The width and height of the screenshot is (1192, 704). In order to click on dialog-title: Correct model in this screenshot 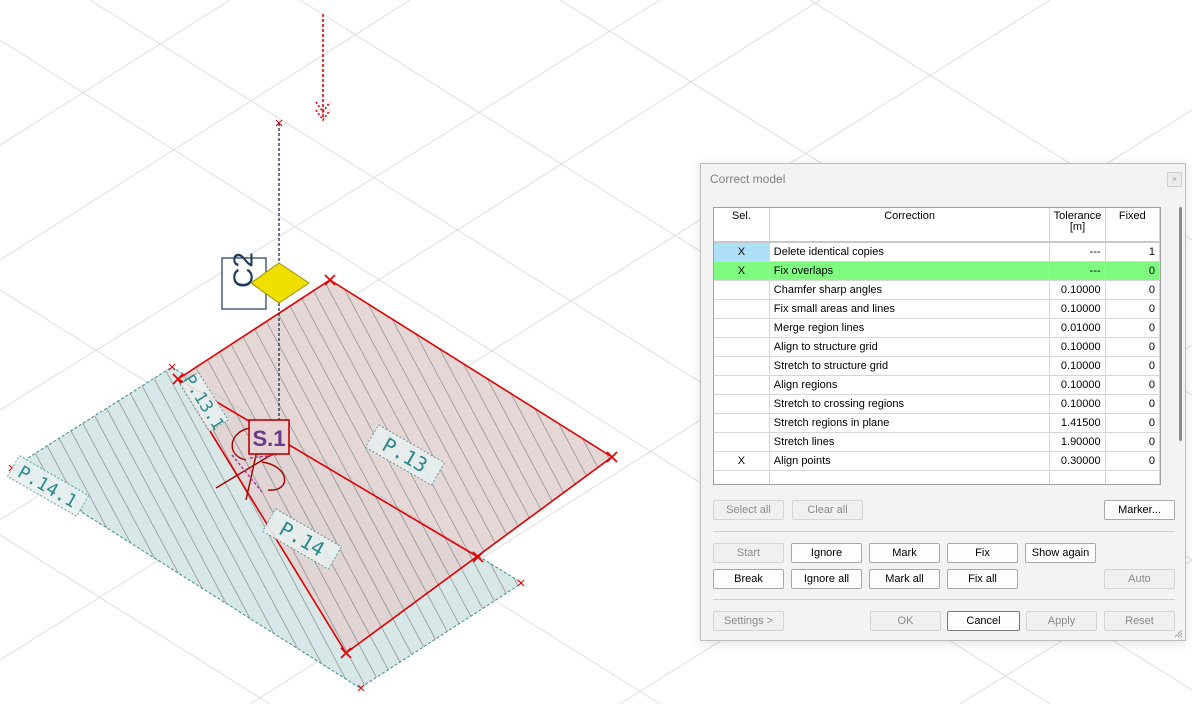, I will do `click(748, 179)`.